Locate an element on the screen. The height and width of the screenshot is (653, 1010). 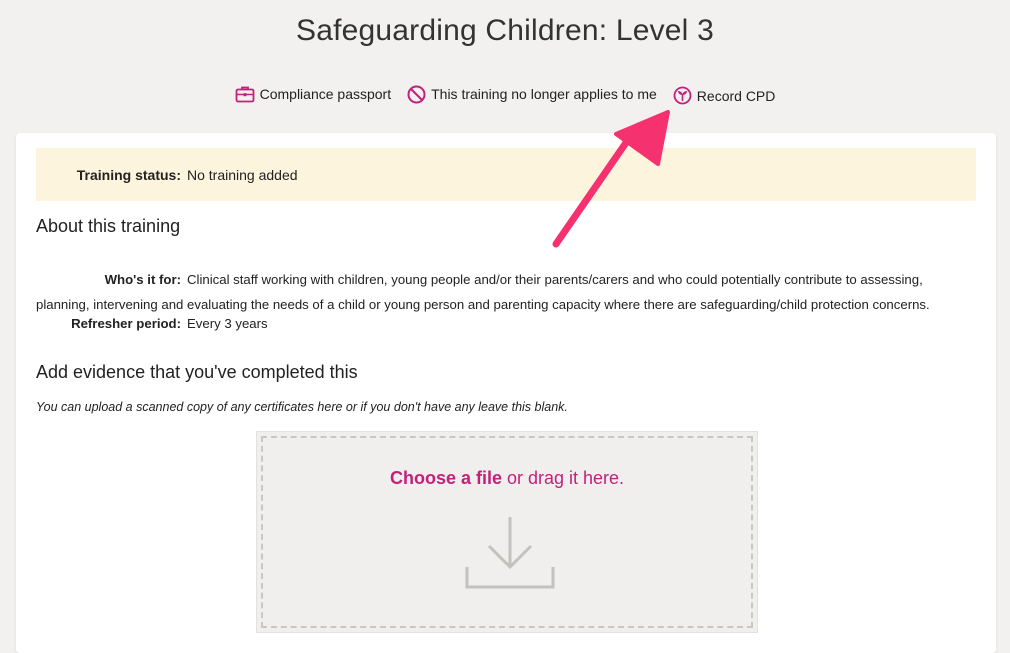
drag-hint: or drag it here. is located at coordinates (563, 478).